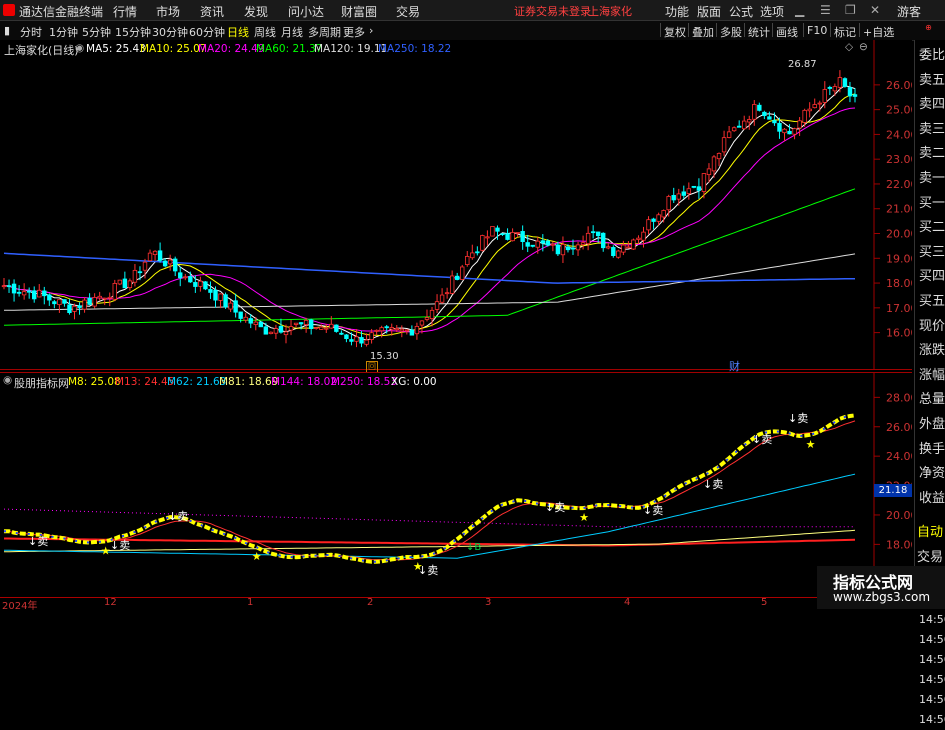  Describe the element at coordinates (931, 179) in the screenshot. I see `panel-field-5: 卖一` at that location.